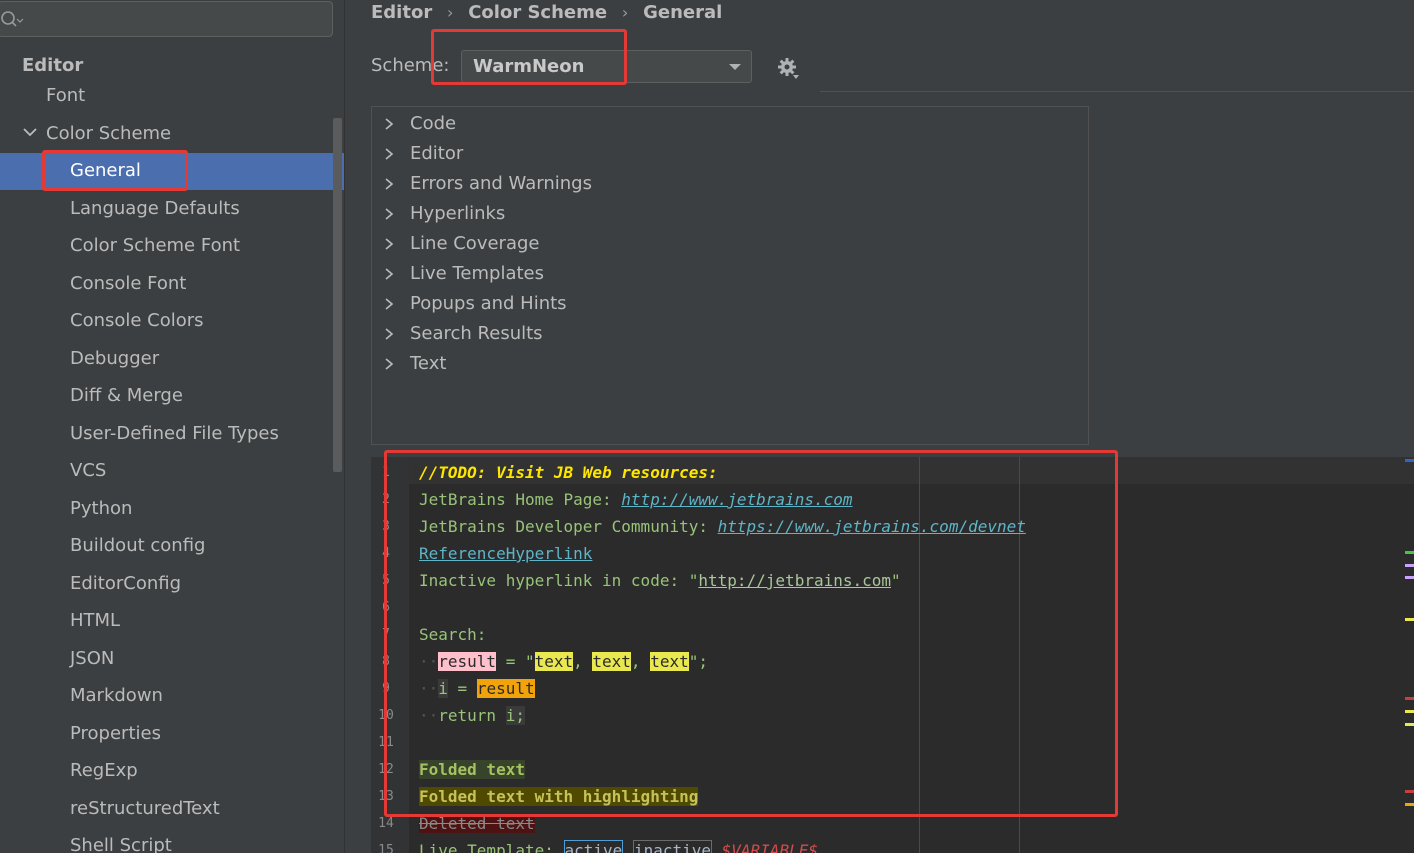 The width and height of the screenshot is (1414, 853). What do you see at coordinates (92, 659) in the screenshot?
I see `sidebar-item-json: JSON` at bounding box center [92, 659].